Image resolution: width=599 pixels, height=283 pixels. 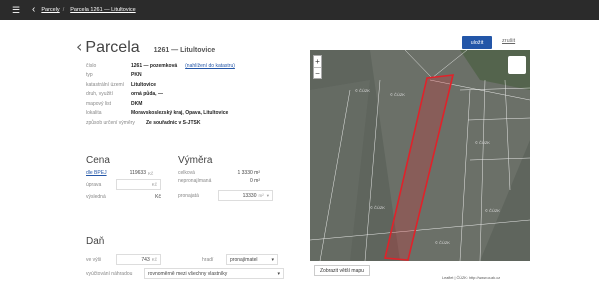 What do you see at coordinates (98, 160) in the screenshot?
I see `price-heading: Cena` at bounding box center [98, 160].